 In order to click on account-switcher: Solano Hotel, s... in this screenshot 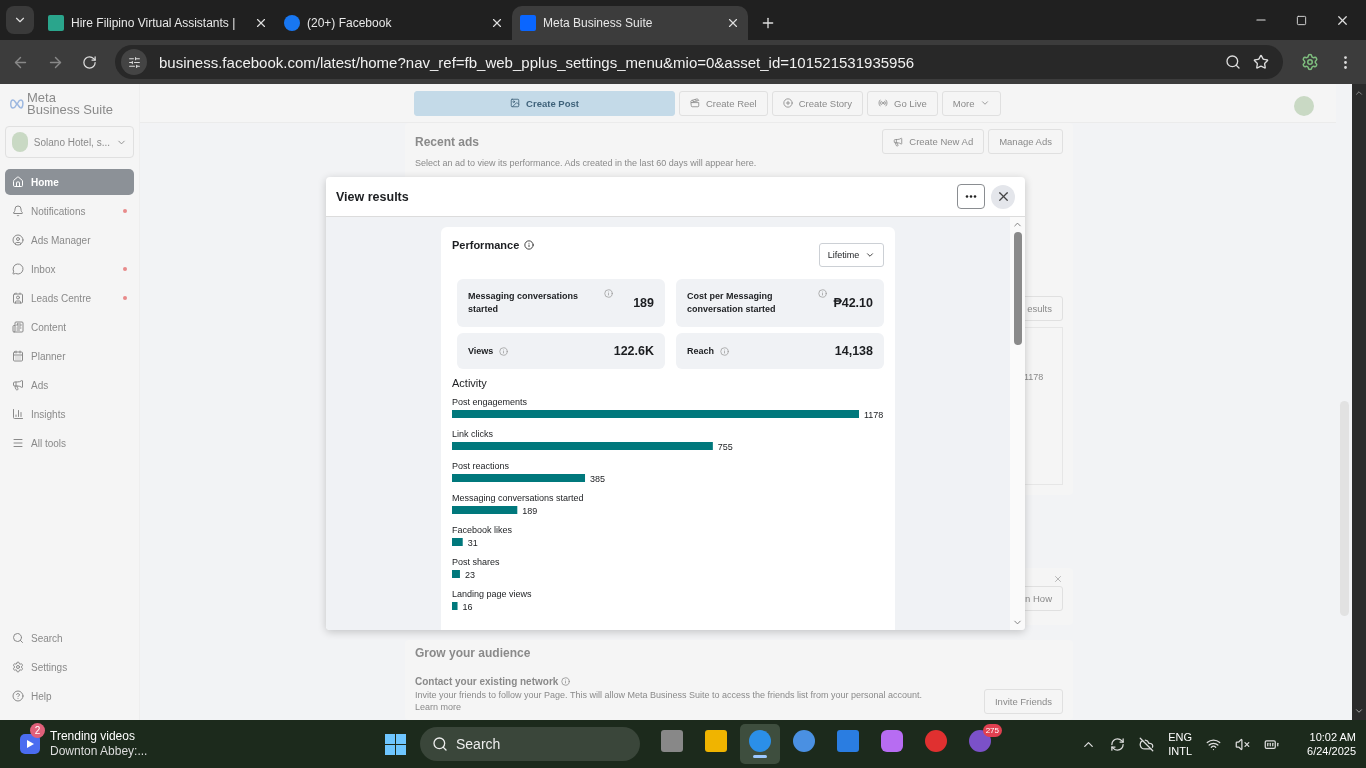, I will do `click(69, 142)`.